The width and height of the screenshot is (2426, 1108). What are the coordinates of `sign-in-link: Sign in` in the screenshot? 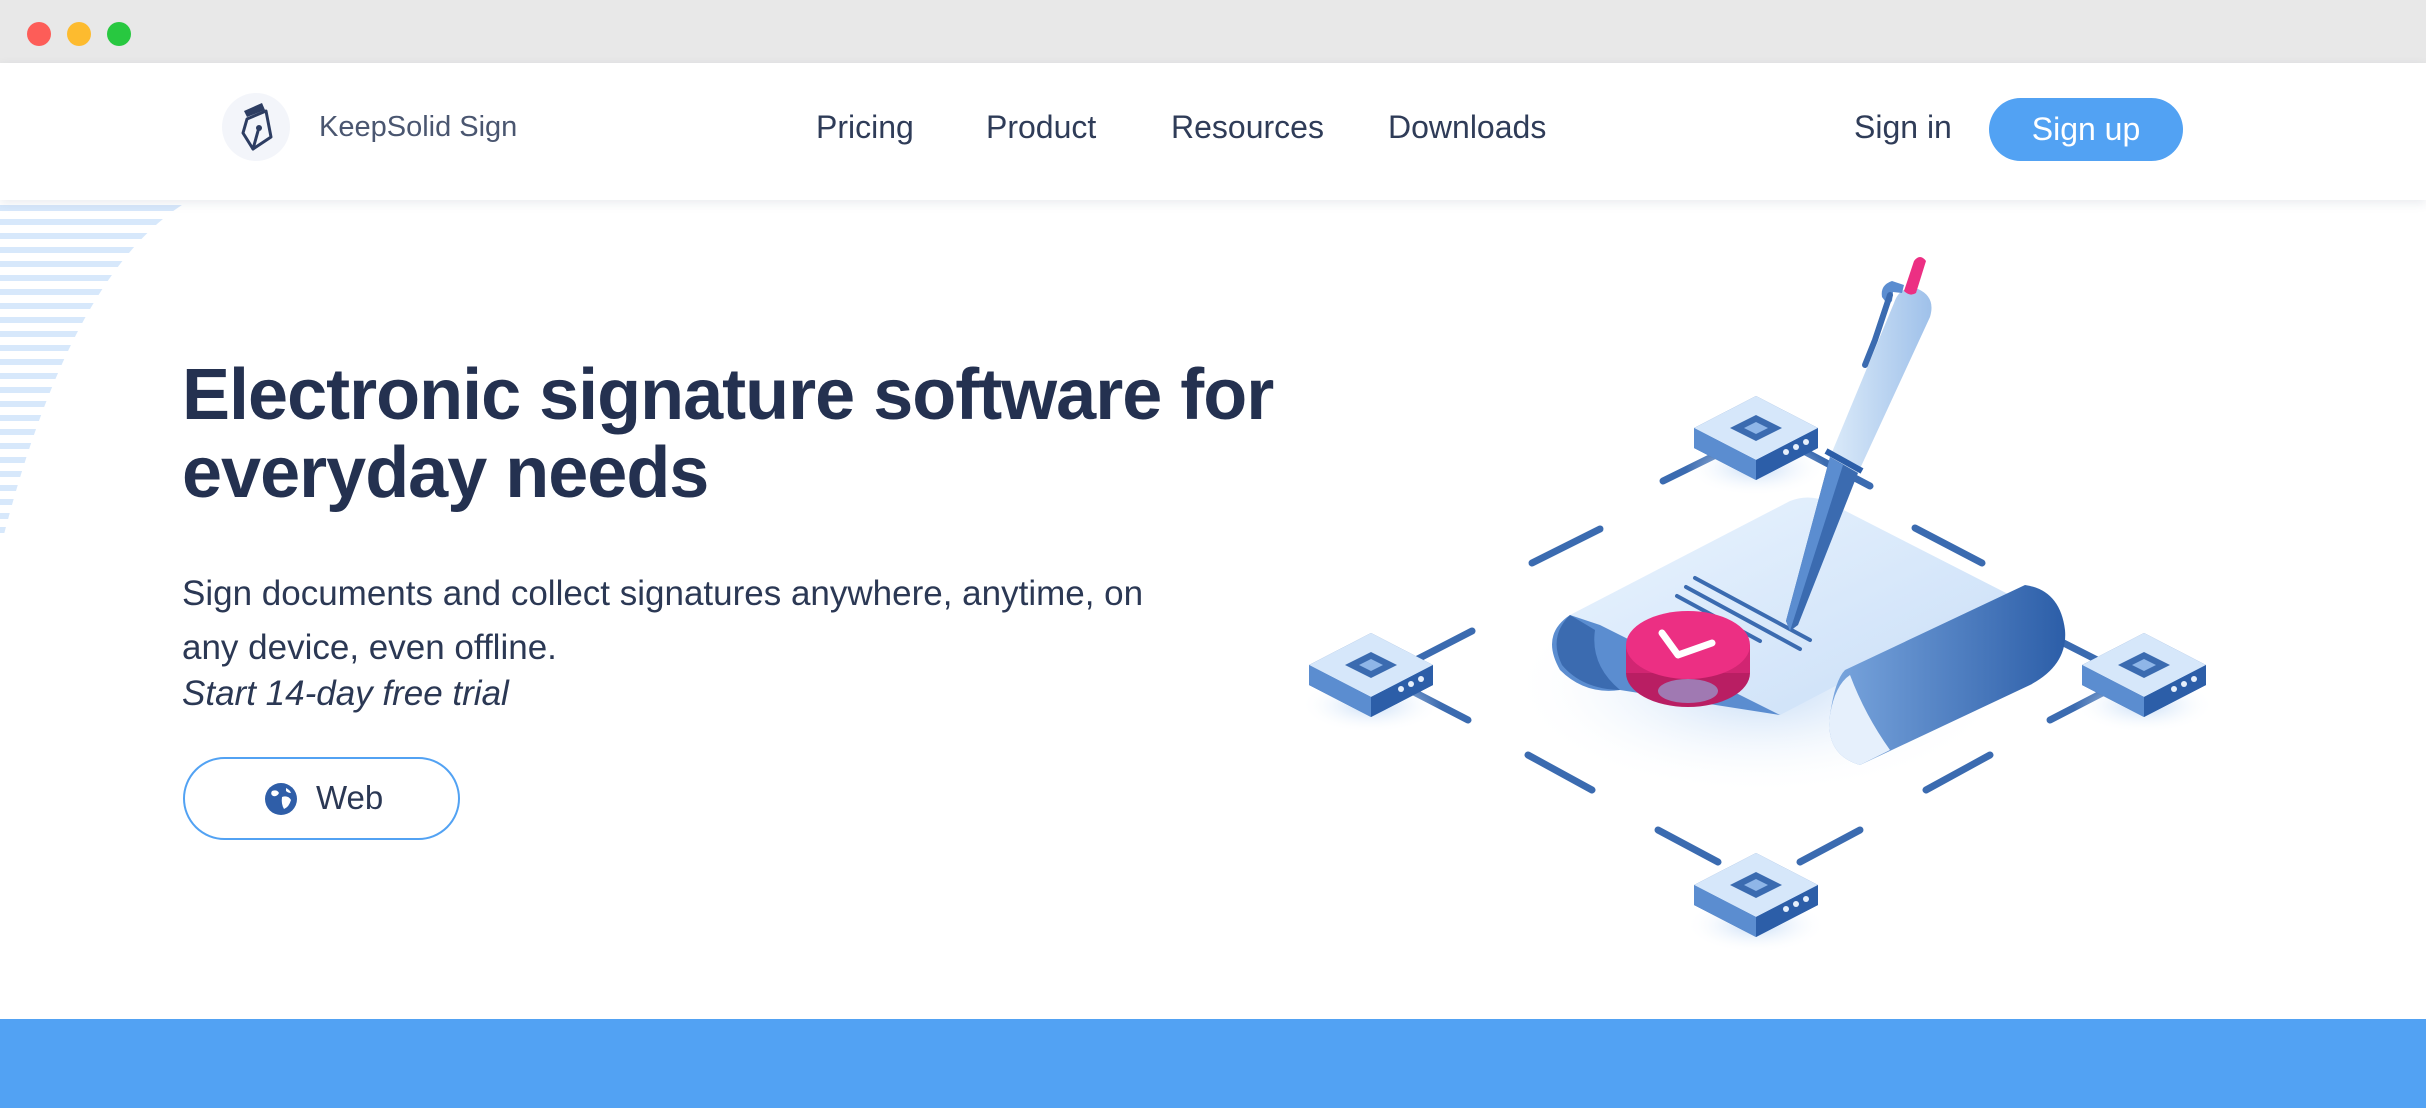 It's located at (1903, 127).